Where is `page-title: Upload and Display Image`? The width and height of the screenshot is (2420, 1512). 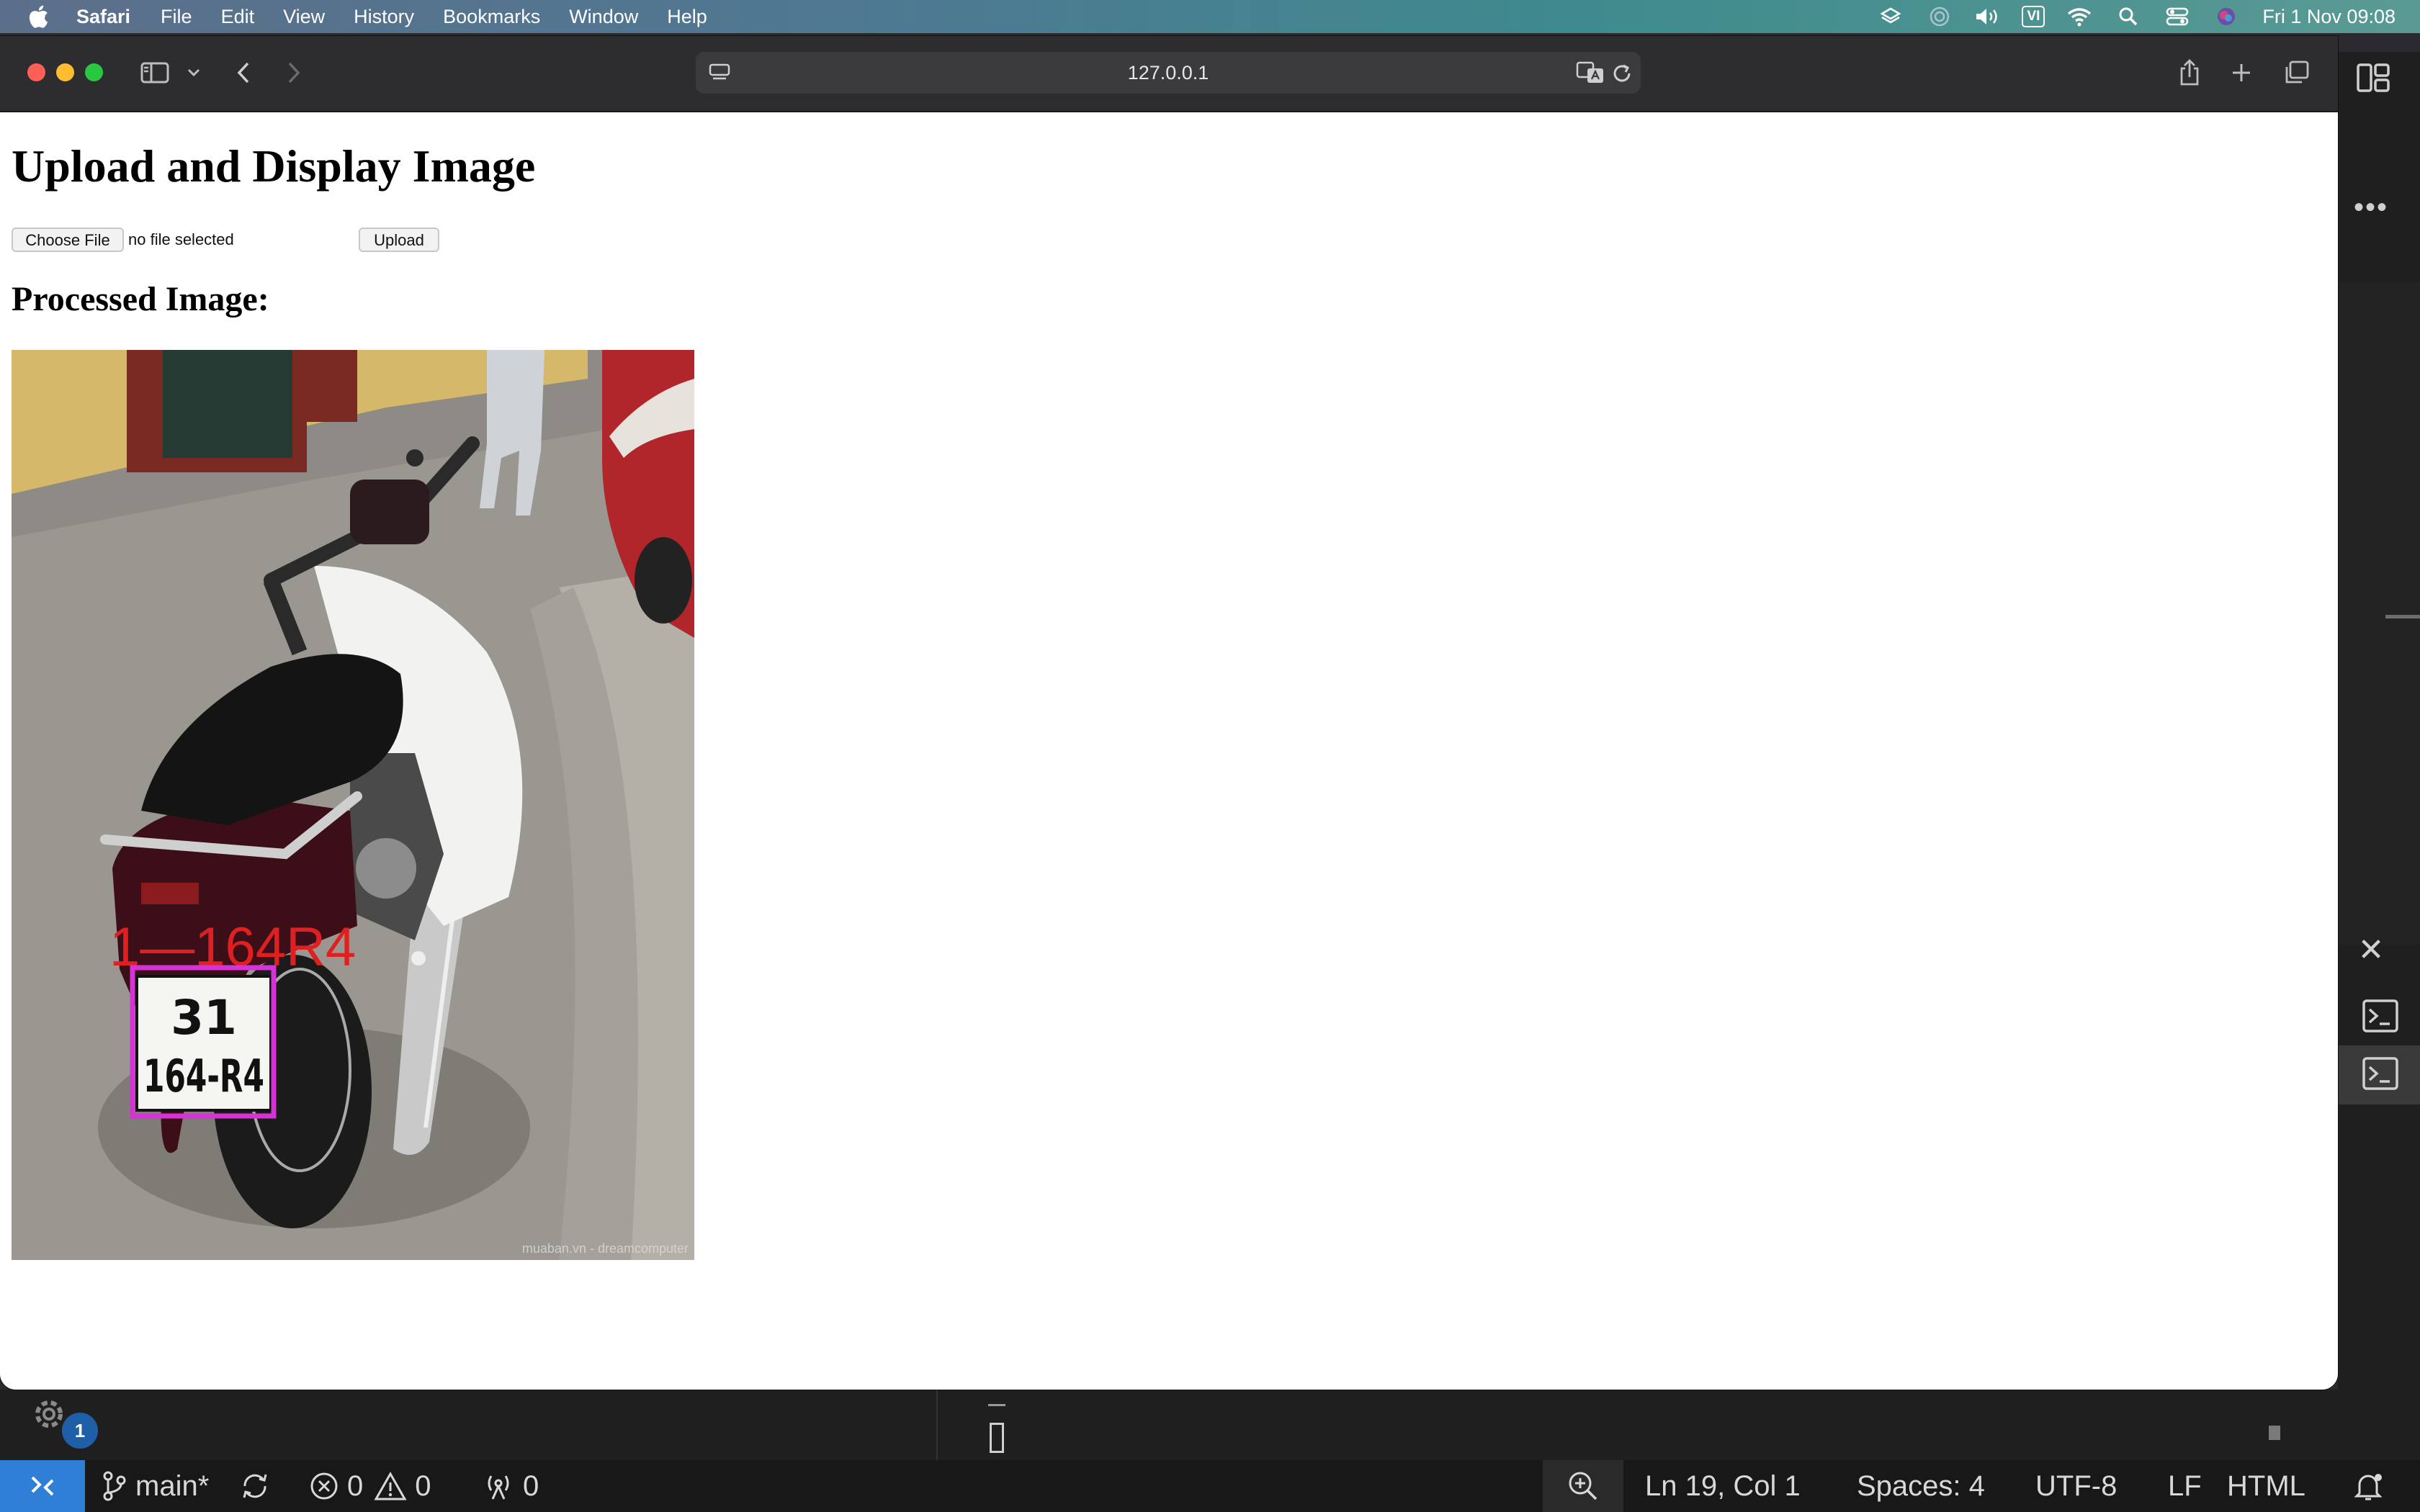
page-title: Upload and Display Image is located at coordinates (274, 166).